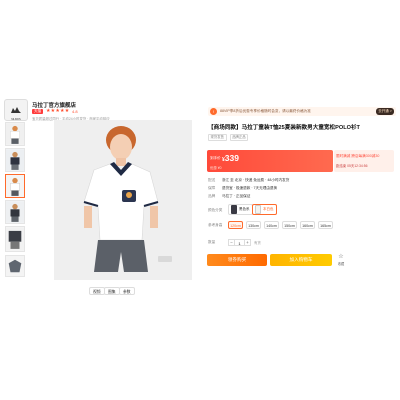 The width and height of the screenshot is (400, 400). What do you see at coordinates (212, 180) in the screenshot?
I see `shipping-label: 配送` at bounding box center [212, 180].